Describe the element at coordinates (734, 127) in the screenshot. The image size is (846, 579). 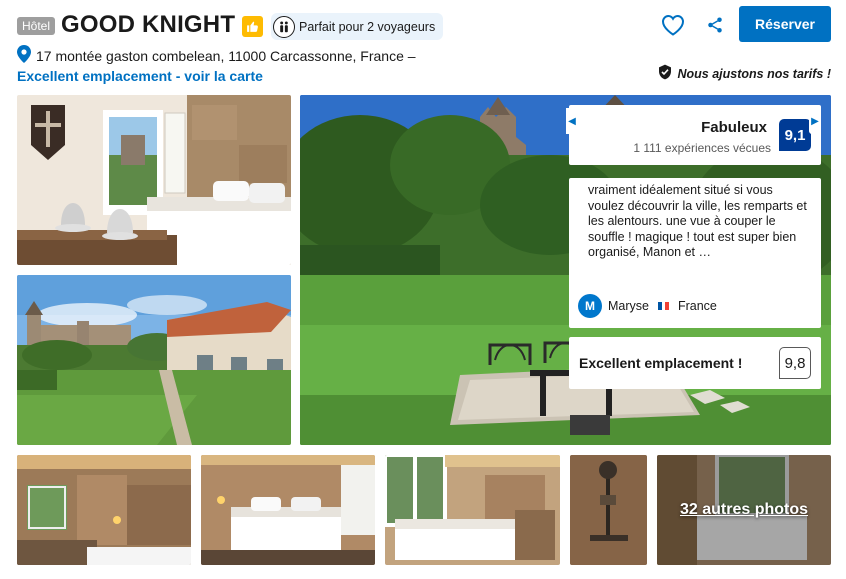
I see `score-word: Fabuleux` at that location.